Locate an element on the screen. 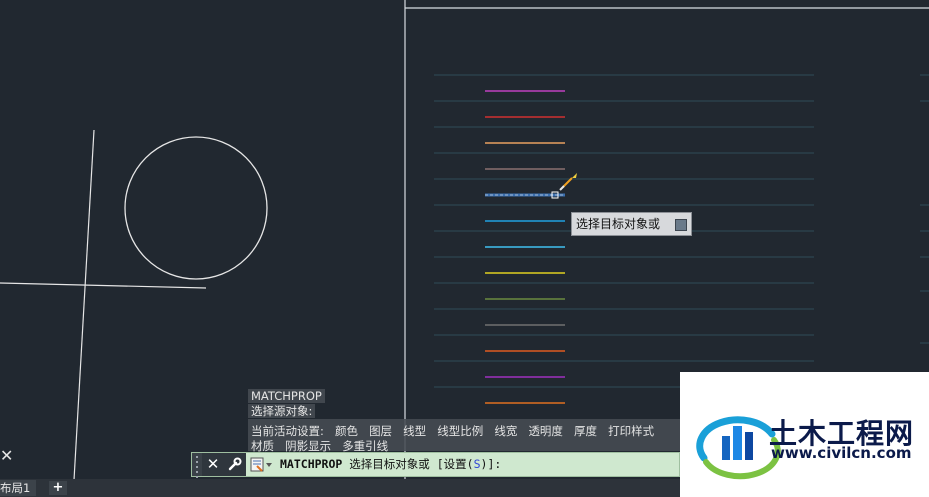  dynamic-input-tooltip: 选择目标对象或 is located at coordinates (631, 224).